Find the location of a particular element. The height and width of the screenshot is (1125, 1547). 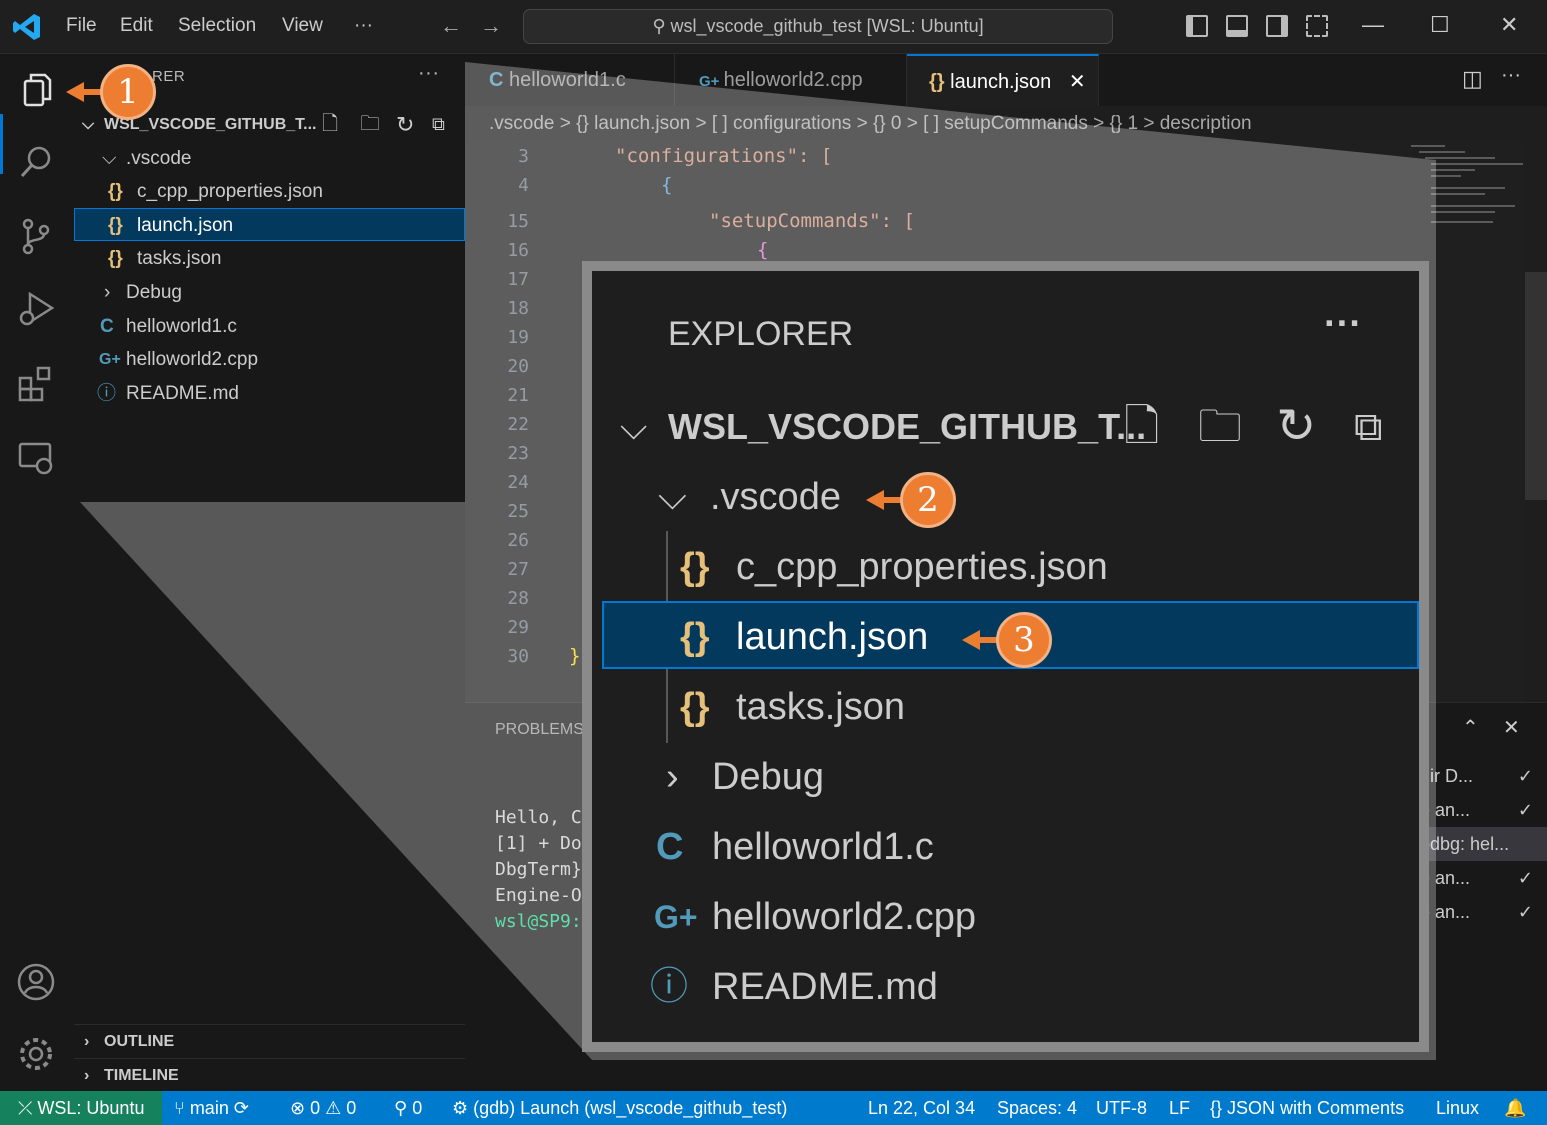

end-of-line: LF is located at coordinates (1179, 1108).